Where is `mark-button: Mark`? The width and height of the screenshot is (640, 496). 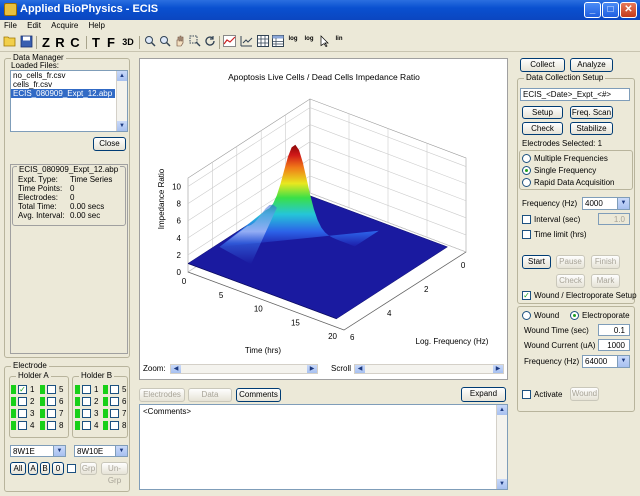 mark-button: Mark is located at coordinates (605, 281).